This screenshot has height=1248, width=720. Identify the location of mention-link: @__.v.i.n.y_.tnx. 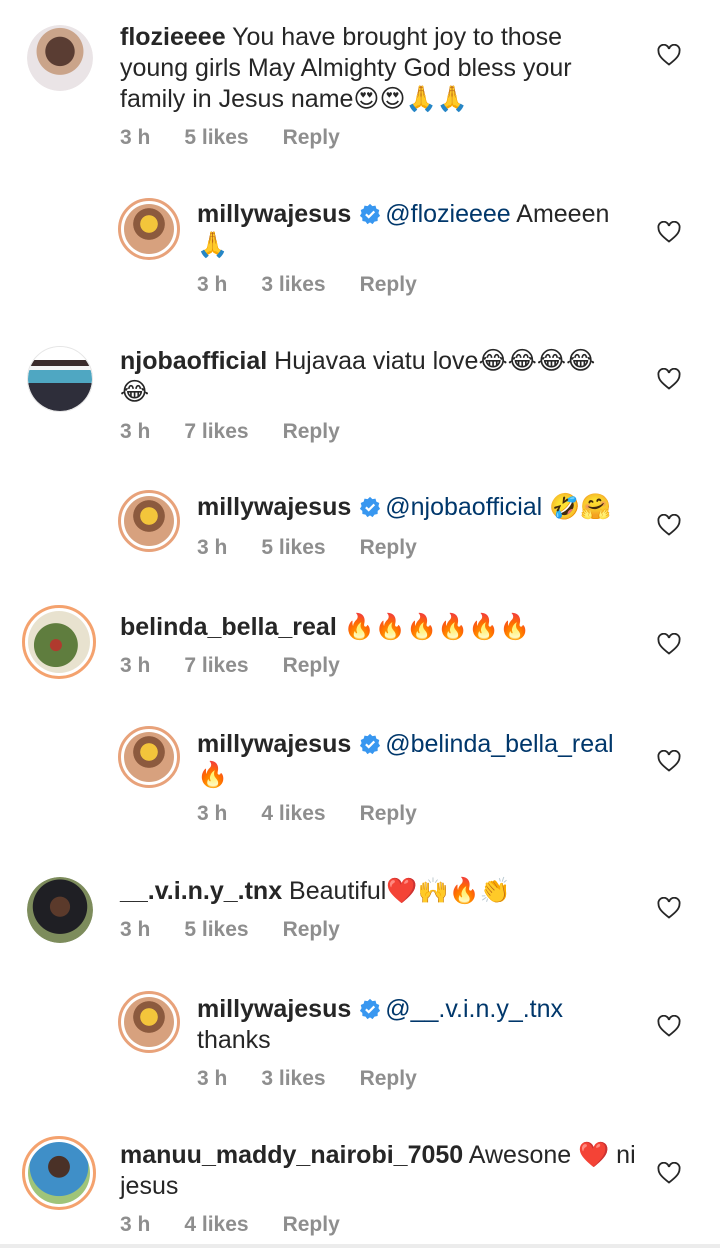
(474, 1009).